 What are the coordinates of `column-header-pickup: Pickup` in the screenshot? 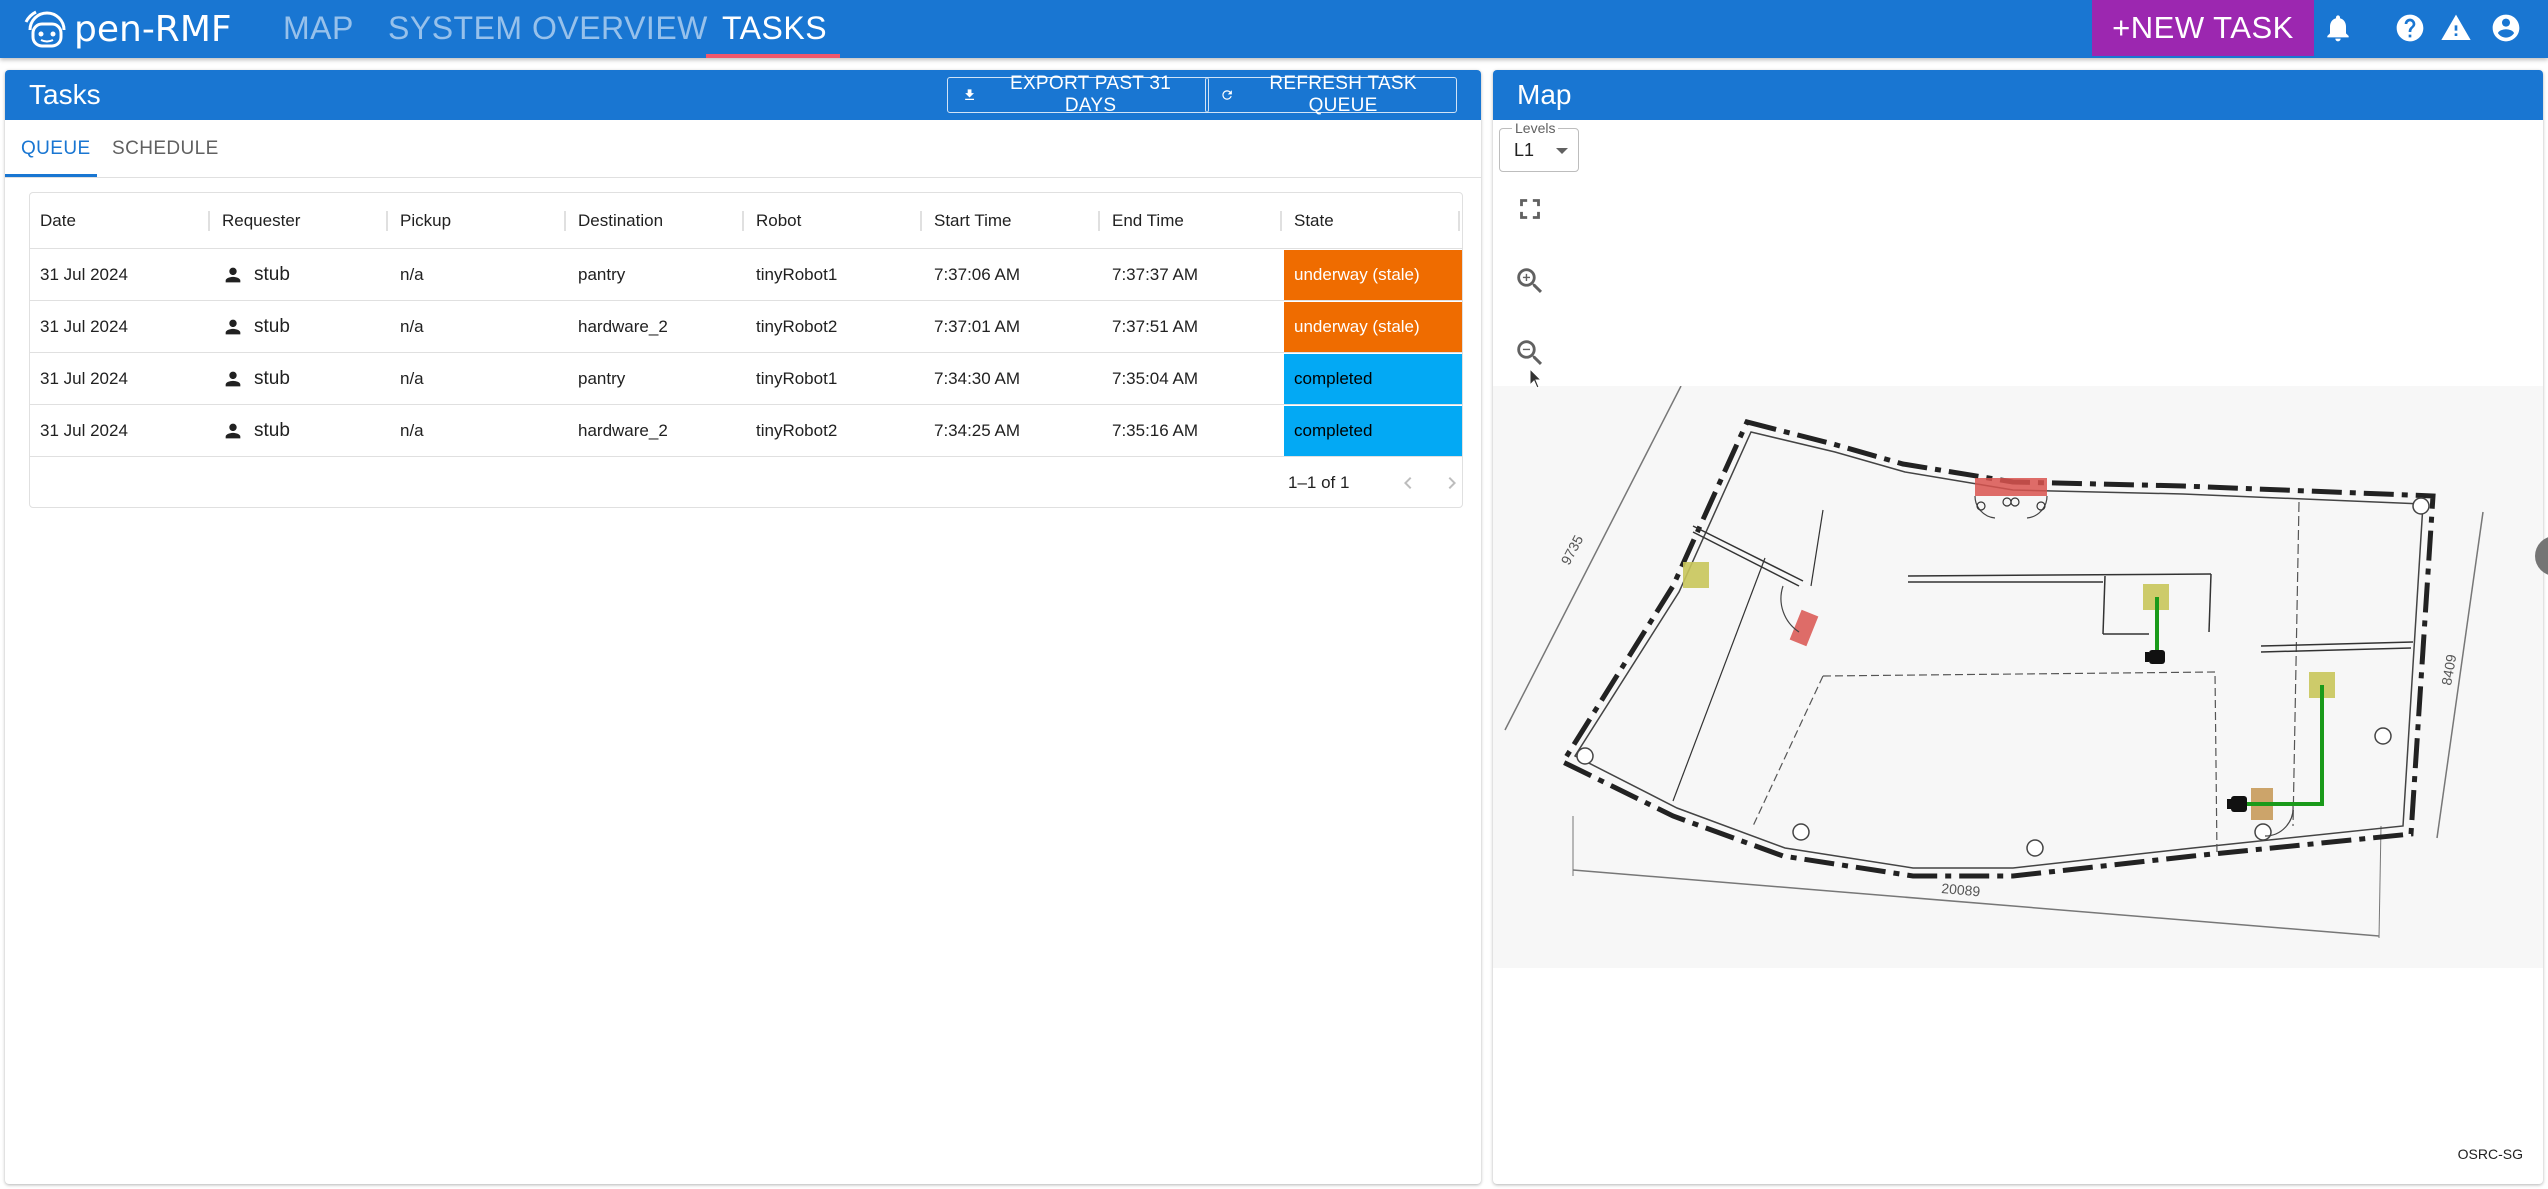 It's located at (420, 221).